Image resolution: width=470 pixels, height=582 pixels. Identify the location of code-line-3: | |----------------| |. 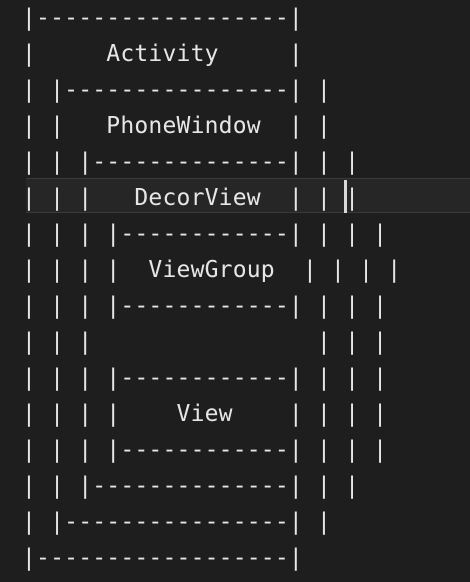
(177, 90).